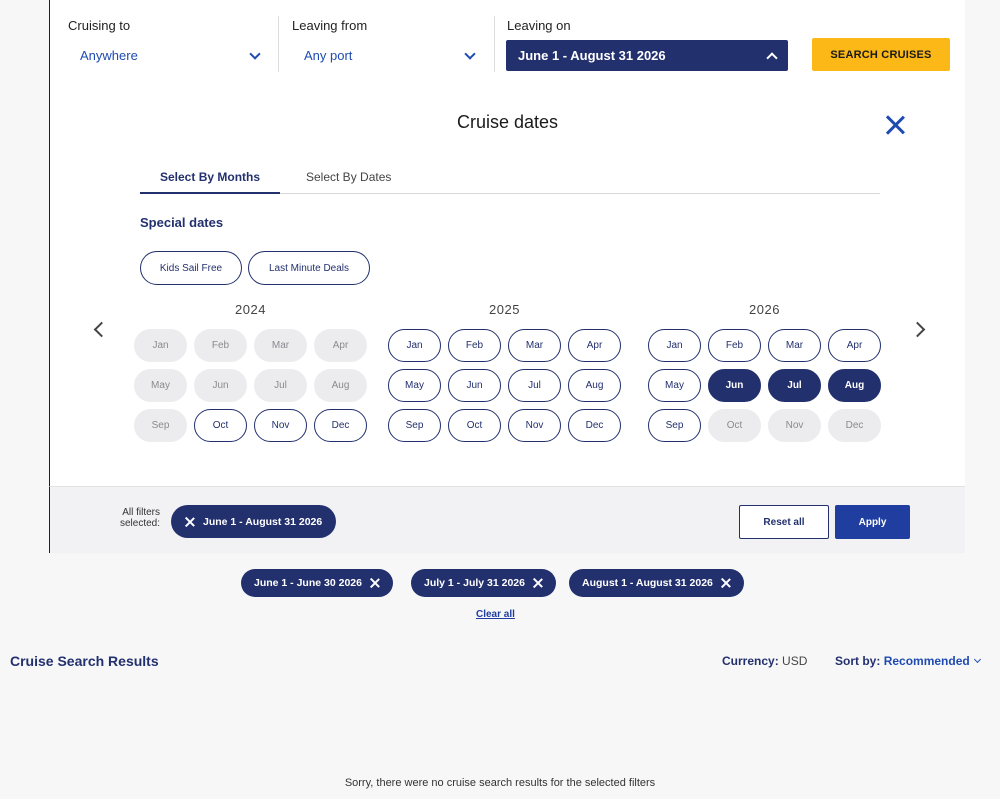 The height and width of the screenshot is (799, 1000). I want to click on month-oct-2025: Oct, so click(474, 425).